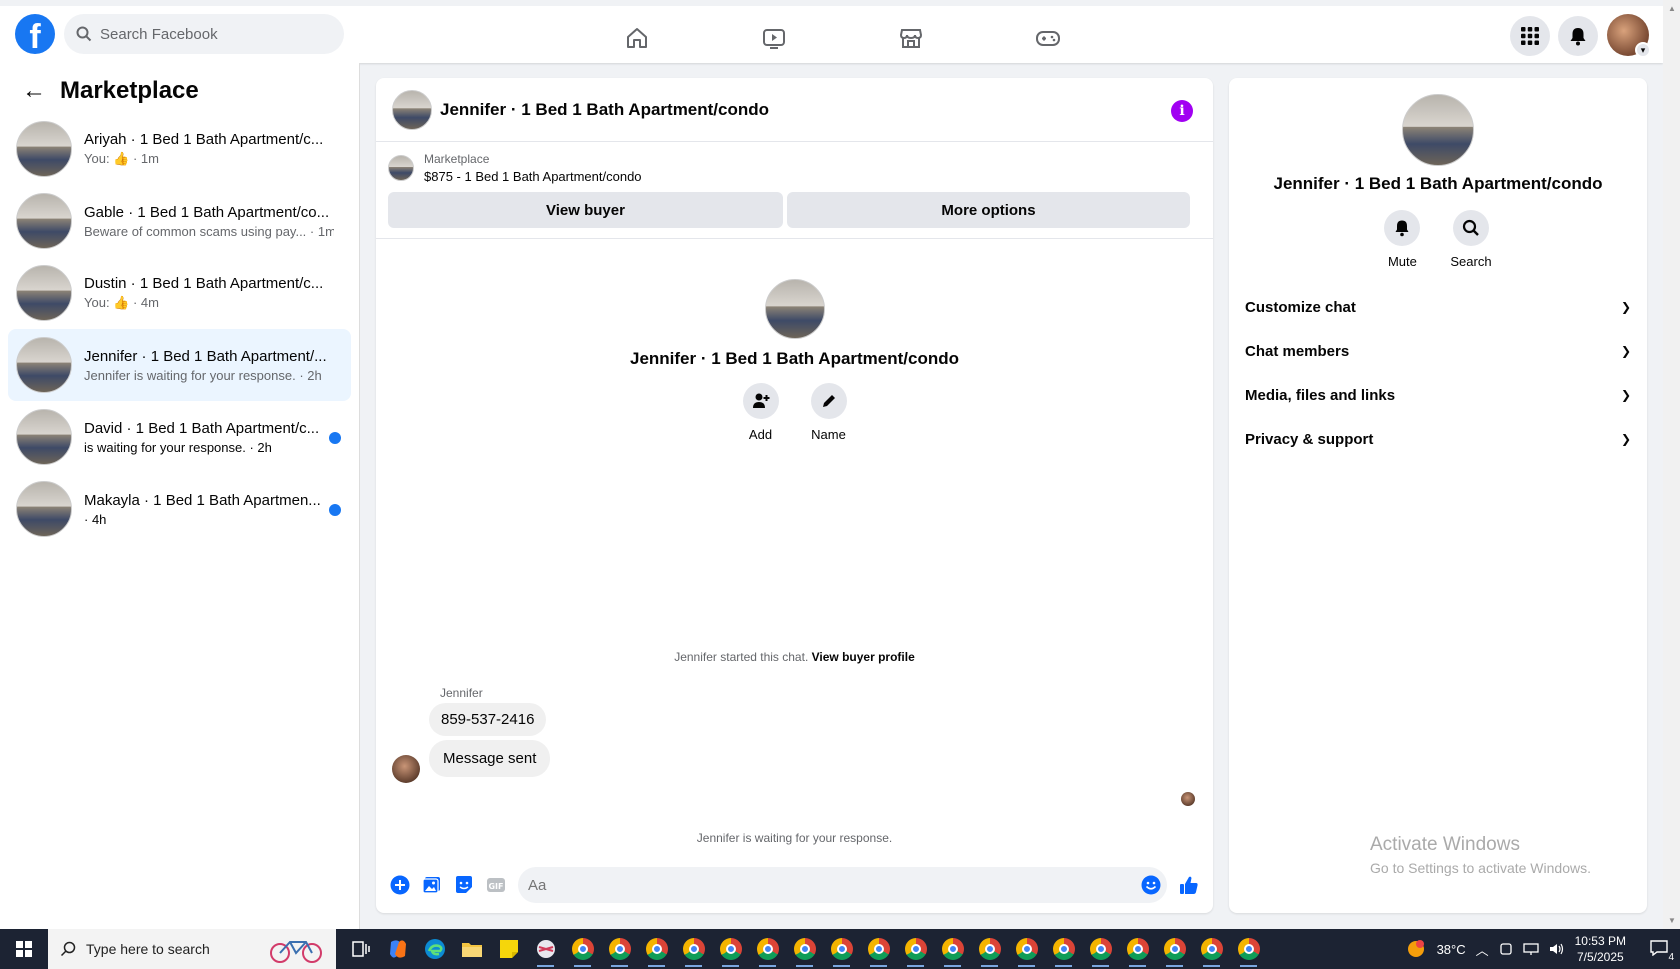 The height and width of the screenshot is (969, 1680). Describe the element at coordinates (585, 210) in the screenshot. I see `view-buyer-button: View buyer` at that location.